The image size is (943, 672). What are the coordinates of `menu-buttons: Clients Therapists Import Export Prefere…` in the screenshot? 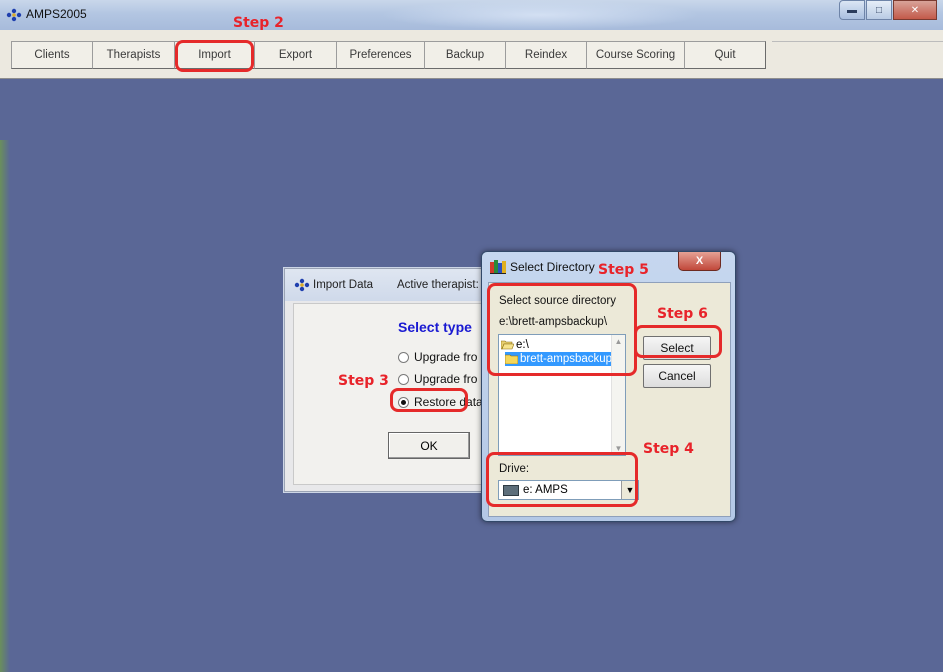 It's located at (388, 55).